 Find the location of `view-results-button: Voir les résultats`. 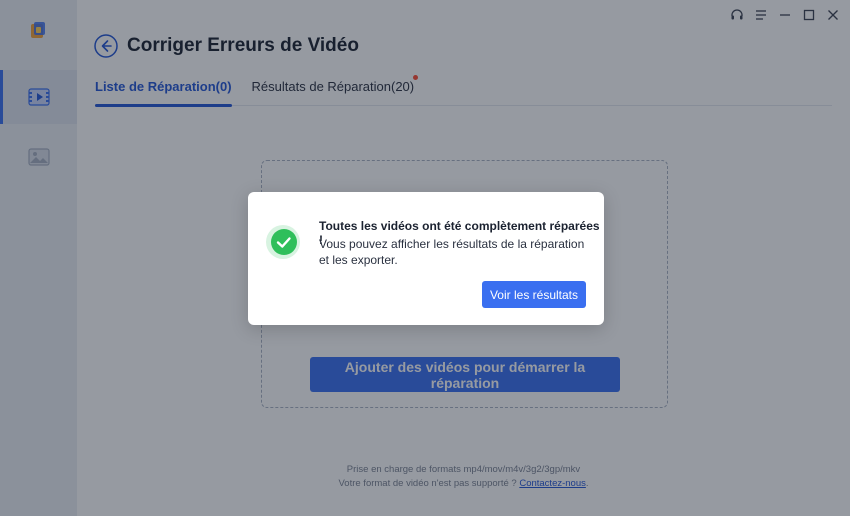

view-results-button: Voir les résultats is located at coordinates (534, 294).